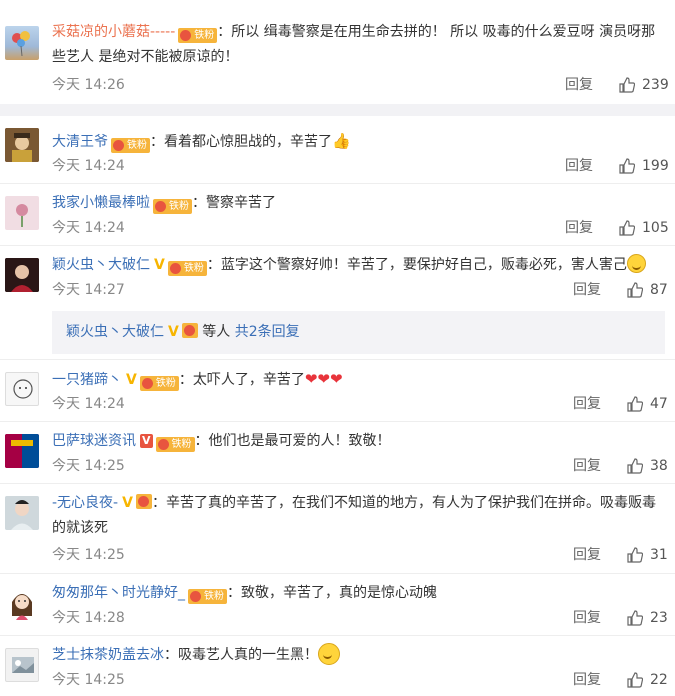 The height and width of the screenshot is (696, 675). I want to click on comment-meta: 今天 14:28 回复 23, so click(360, 618).